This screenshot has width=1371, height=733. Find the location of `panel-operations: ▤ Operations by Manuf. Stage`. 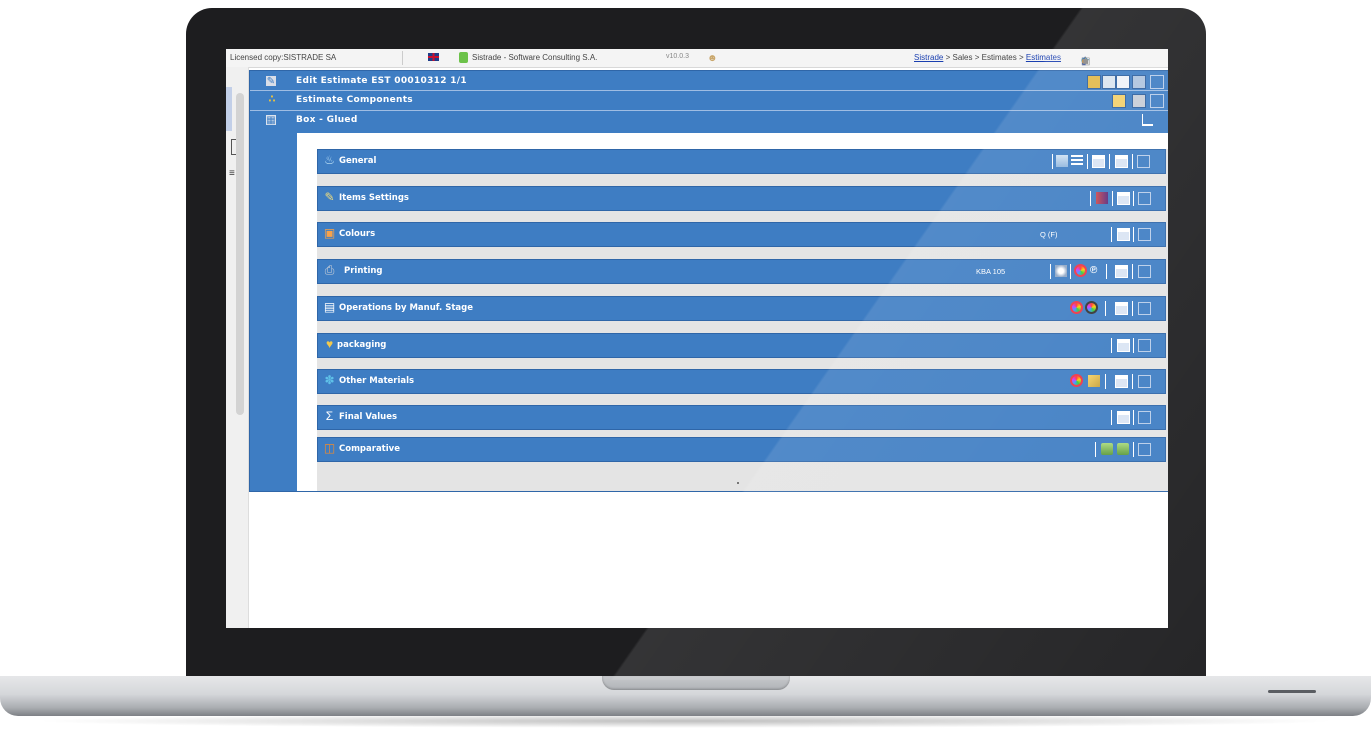

panel-operations: ▤ Operations by Manuf. Stage is located at coordinates (741, 308).